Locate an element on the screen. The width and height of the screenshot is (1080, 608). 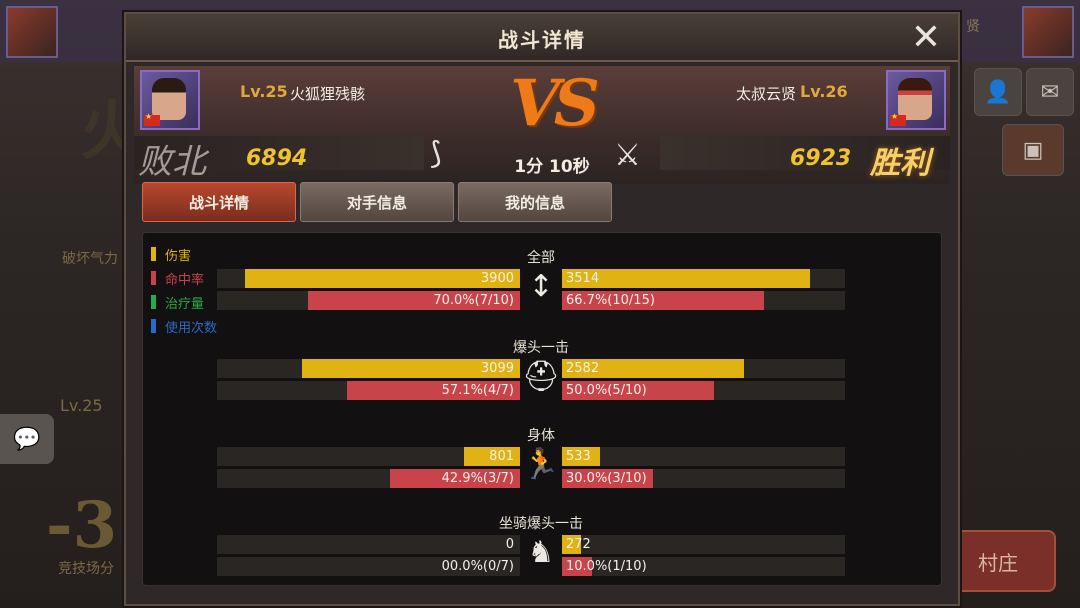
right-hit-rate-value: 30.0%(3/10) is located at coordinates (606, 478).